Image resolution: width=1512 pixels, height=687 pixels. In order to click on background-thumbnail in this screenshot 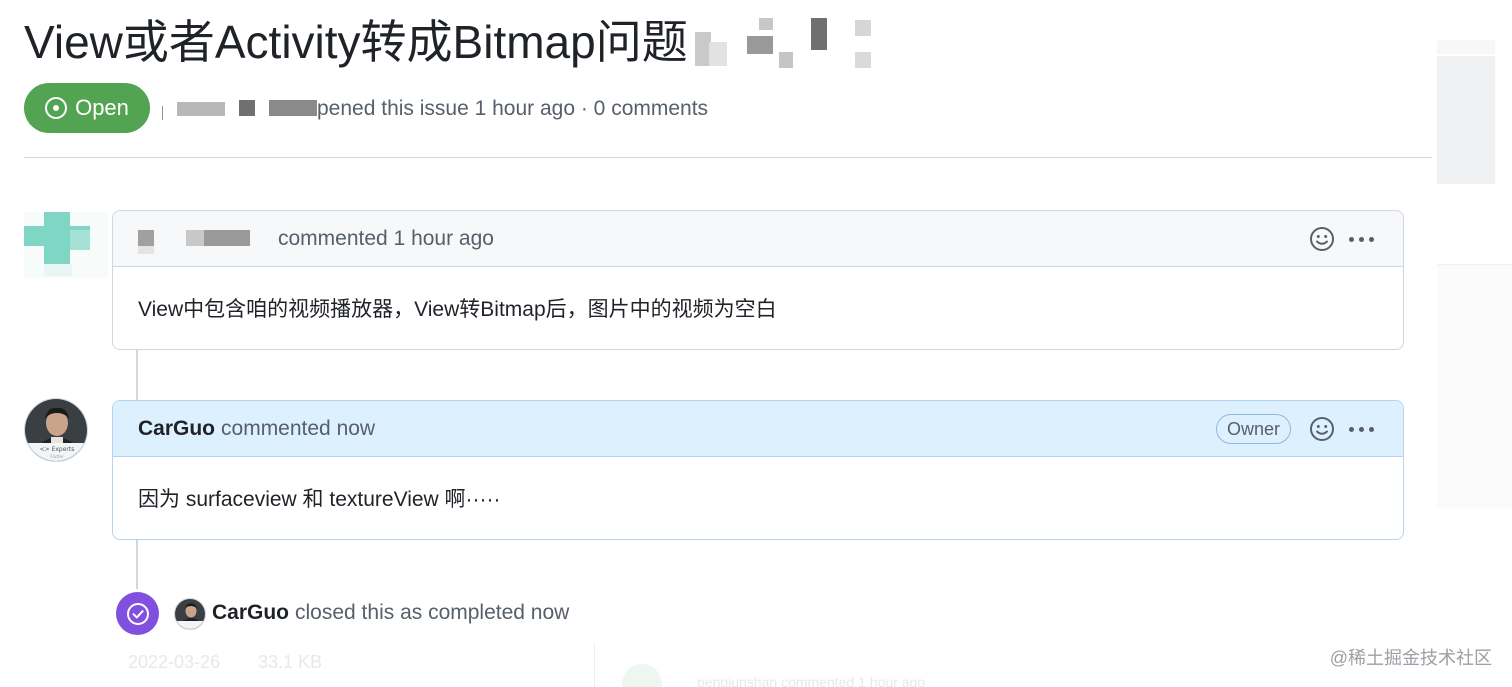, I will do `click(1466, 120)`.